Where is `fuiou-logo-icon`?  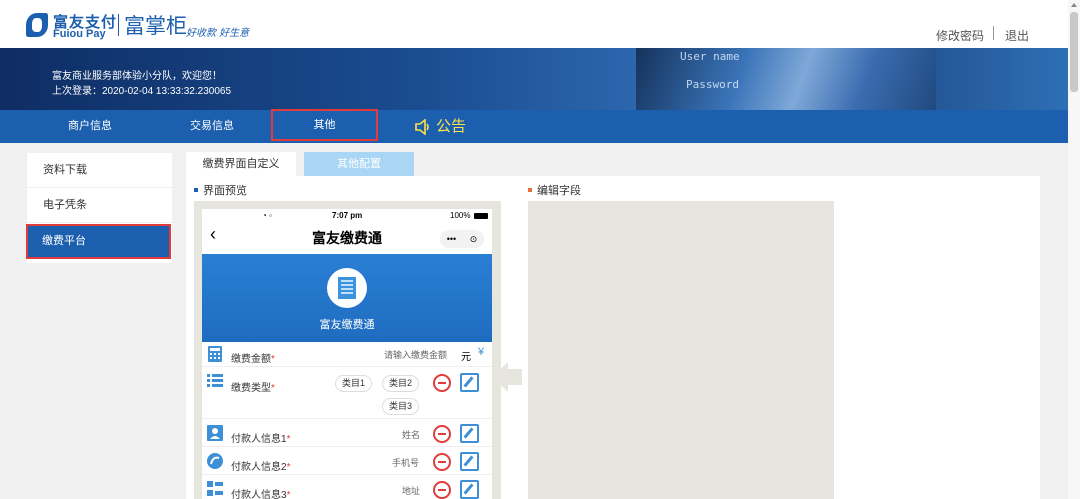
fuiou-logo-icon is located at coordinates (37, 25).